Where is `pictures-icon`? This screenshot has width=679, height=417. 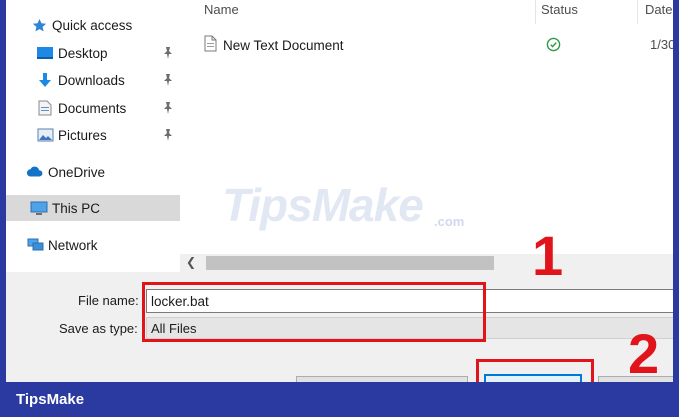 pictures-icon is located at coordinates (45, 135).